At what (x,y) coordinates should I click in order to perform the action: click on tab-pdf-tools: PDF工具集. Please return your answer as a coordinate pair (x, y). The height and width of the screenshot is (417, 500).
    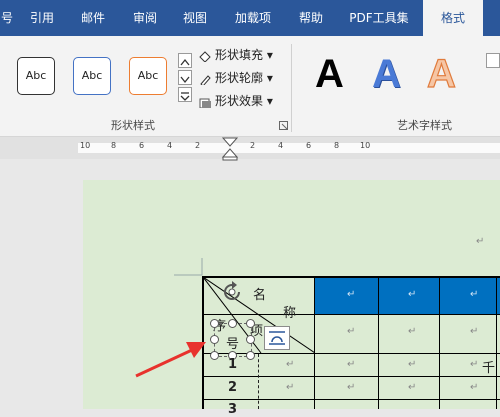
    Looking at the image, I should click on (379, 18).